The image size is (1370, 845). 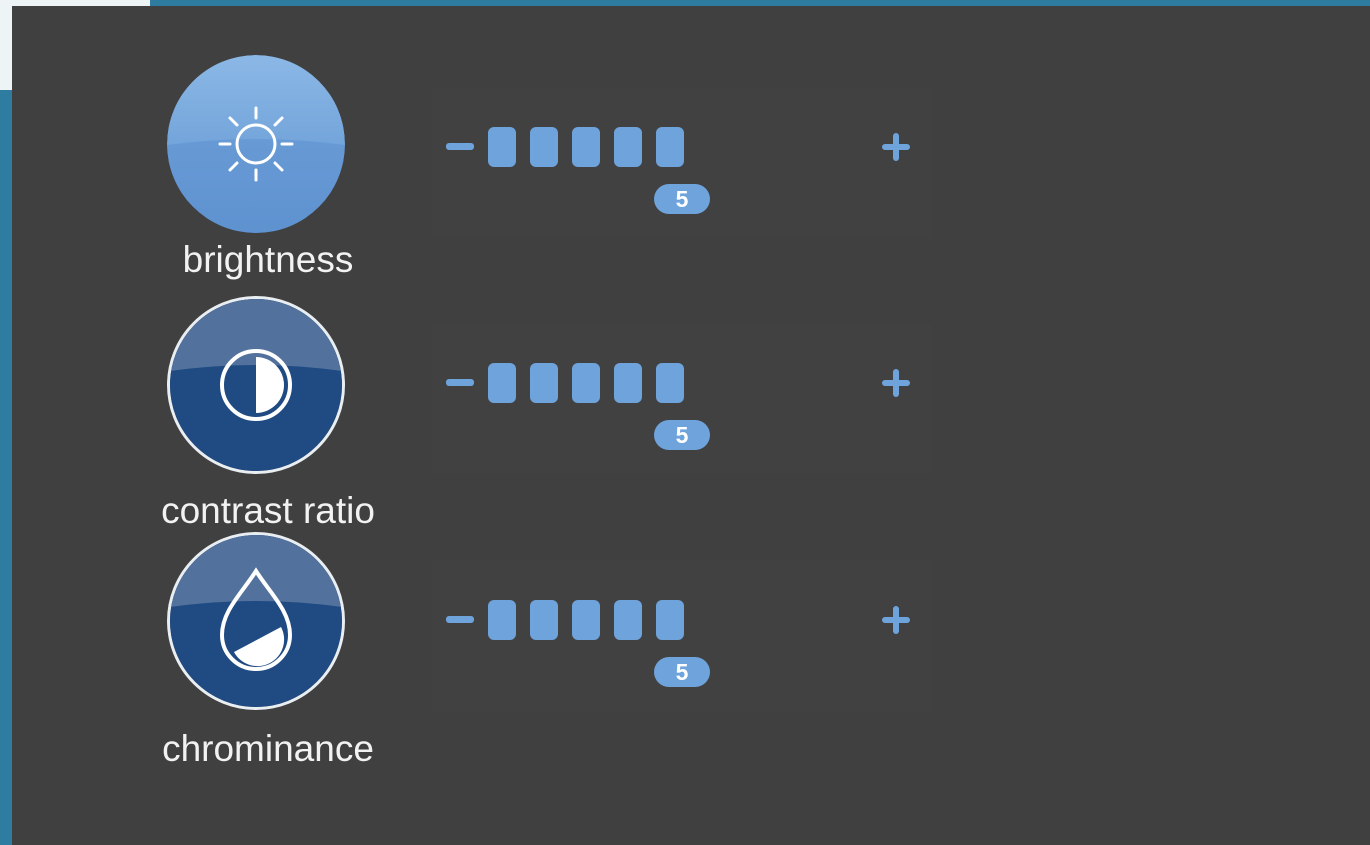 What do you see at coordinates (268, 510) in the screenshot?
I see `setting-label: contrast ratio` at bounding box center [268, 510].